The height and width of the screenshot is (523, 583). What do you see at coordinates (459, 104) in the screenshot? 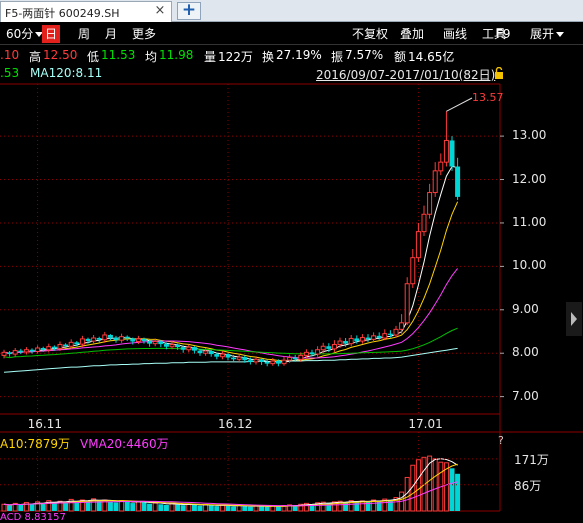
I see `max-price-pointer` at bounding box center [459, 104].